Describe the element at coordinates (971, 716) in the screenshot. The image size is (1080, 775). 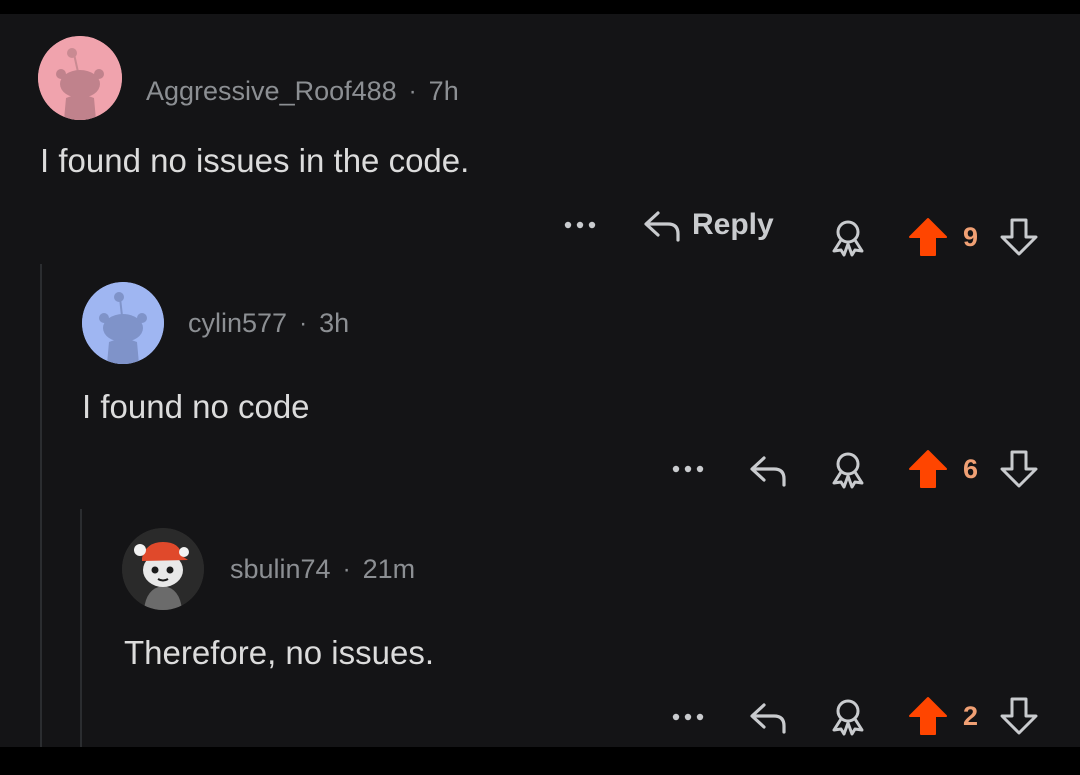
I see `vote-score: 2` at that location.